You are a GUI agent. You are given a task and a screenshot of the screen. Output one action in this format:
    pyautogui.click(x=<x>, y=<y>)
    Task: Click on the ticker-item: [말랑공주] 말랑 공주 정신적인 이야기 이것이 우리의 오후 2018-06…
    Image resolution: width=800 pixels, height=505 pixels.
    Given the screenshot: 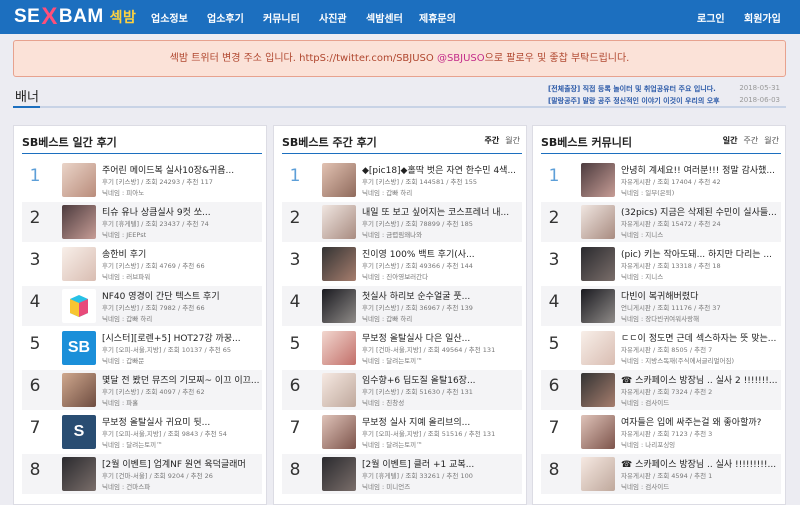 What is the action you would take?
    pyautogui.click(x=668, y=100)
    